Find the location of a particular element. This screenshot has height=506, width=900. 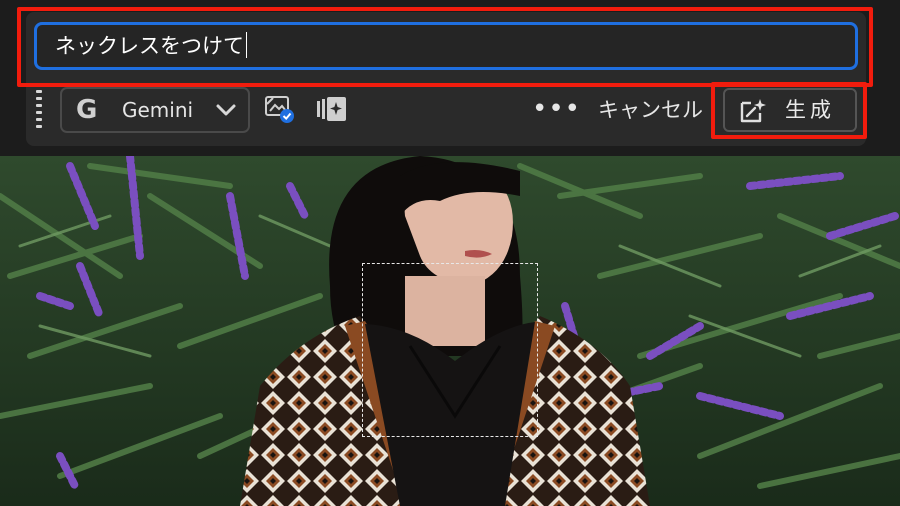

generate-button-label: 生成 is located at coordinates (810, 110).